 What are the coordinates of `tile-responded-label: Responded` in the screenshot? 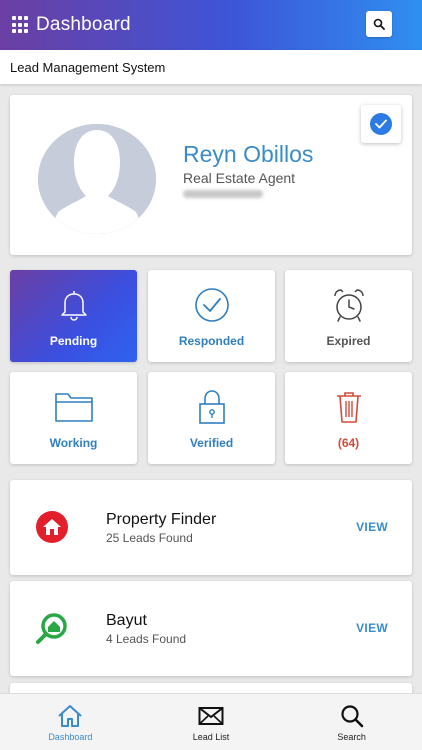 It's located at (211, 341).